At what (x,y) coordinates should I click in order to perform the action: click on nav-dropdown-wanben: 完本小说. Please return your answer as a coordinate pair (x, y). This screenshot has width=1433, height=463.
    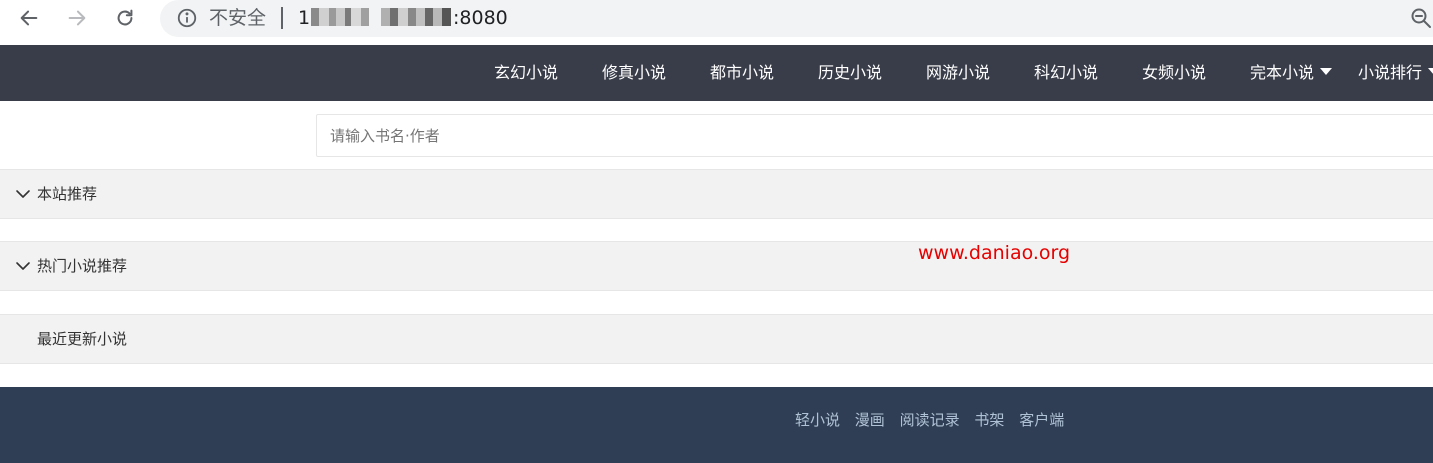
    Looking at the image, I should click on (1291, 73).